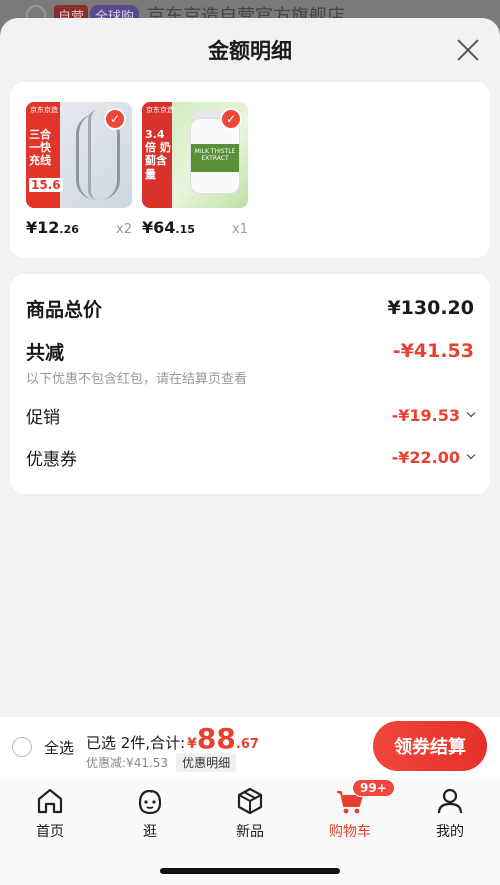 The width and height of the screenshot is (500, 885). What do you see at coordinates (43, 417) in the screenshot?
I see `promo-label: 促销` at bounding box center [43, 417].